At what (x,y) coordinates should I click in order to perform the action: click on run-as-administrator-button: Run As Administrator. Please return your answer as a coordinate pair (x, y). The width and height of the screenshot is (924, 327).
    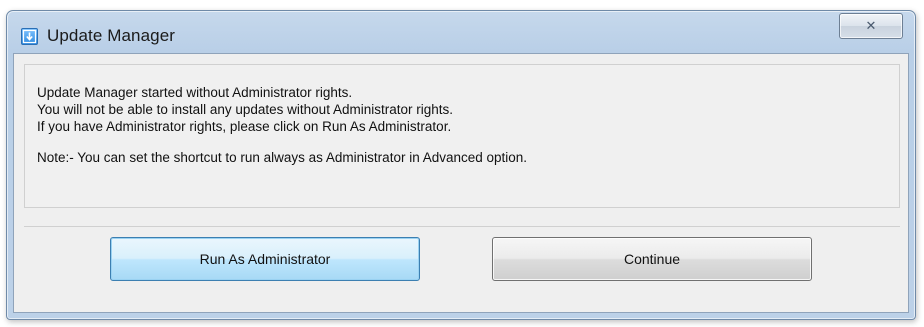
    Looking at the image, I should click on (265, 259).